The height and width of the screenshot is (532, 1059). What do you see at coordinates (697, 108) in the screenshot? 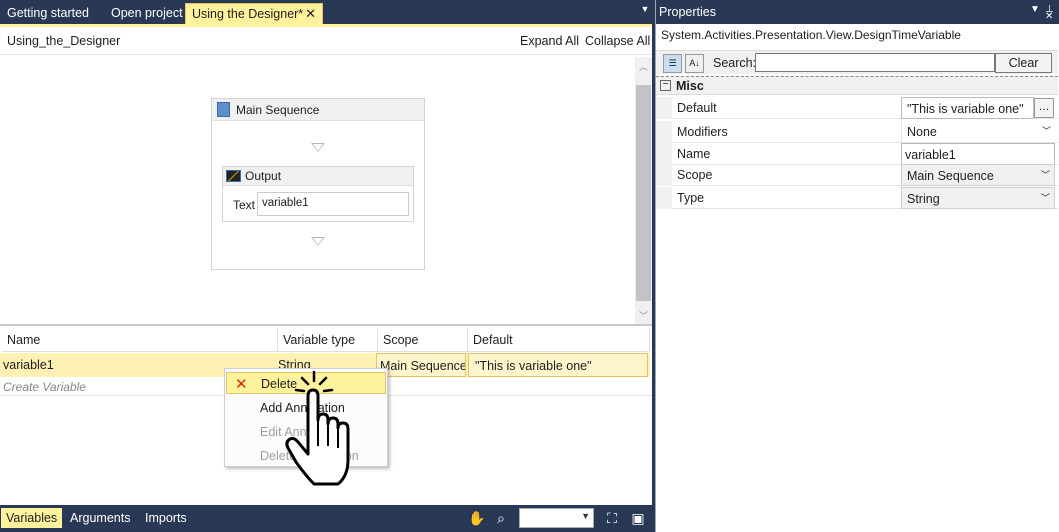
I see `property-name: Default` at bounding box center [697, 108].